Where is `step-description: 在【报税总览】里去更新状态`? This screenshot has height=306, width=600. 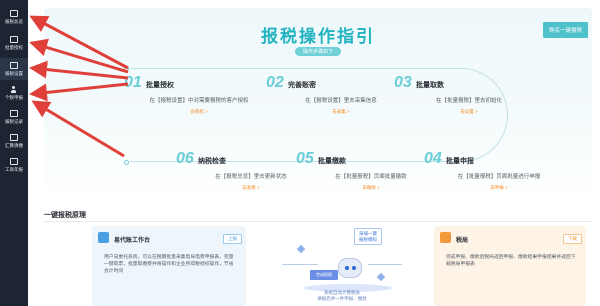 step-description: 在【报税总览】里去更新状态 is located at coordinates (251, 177).